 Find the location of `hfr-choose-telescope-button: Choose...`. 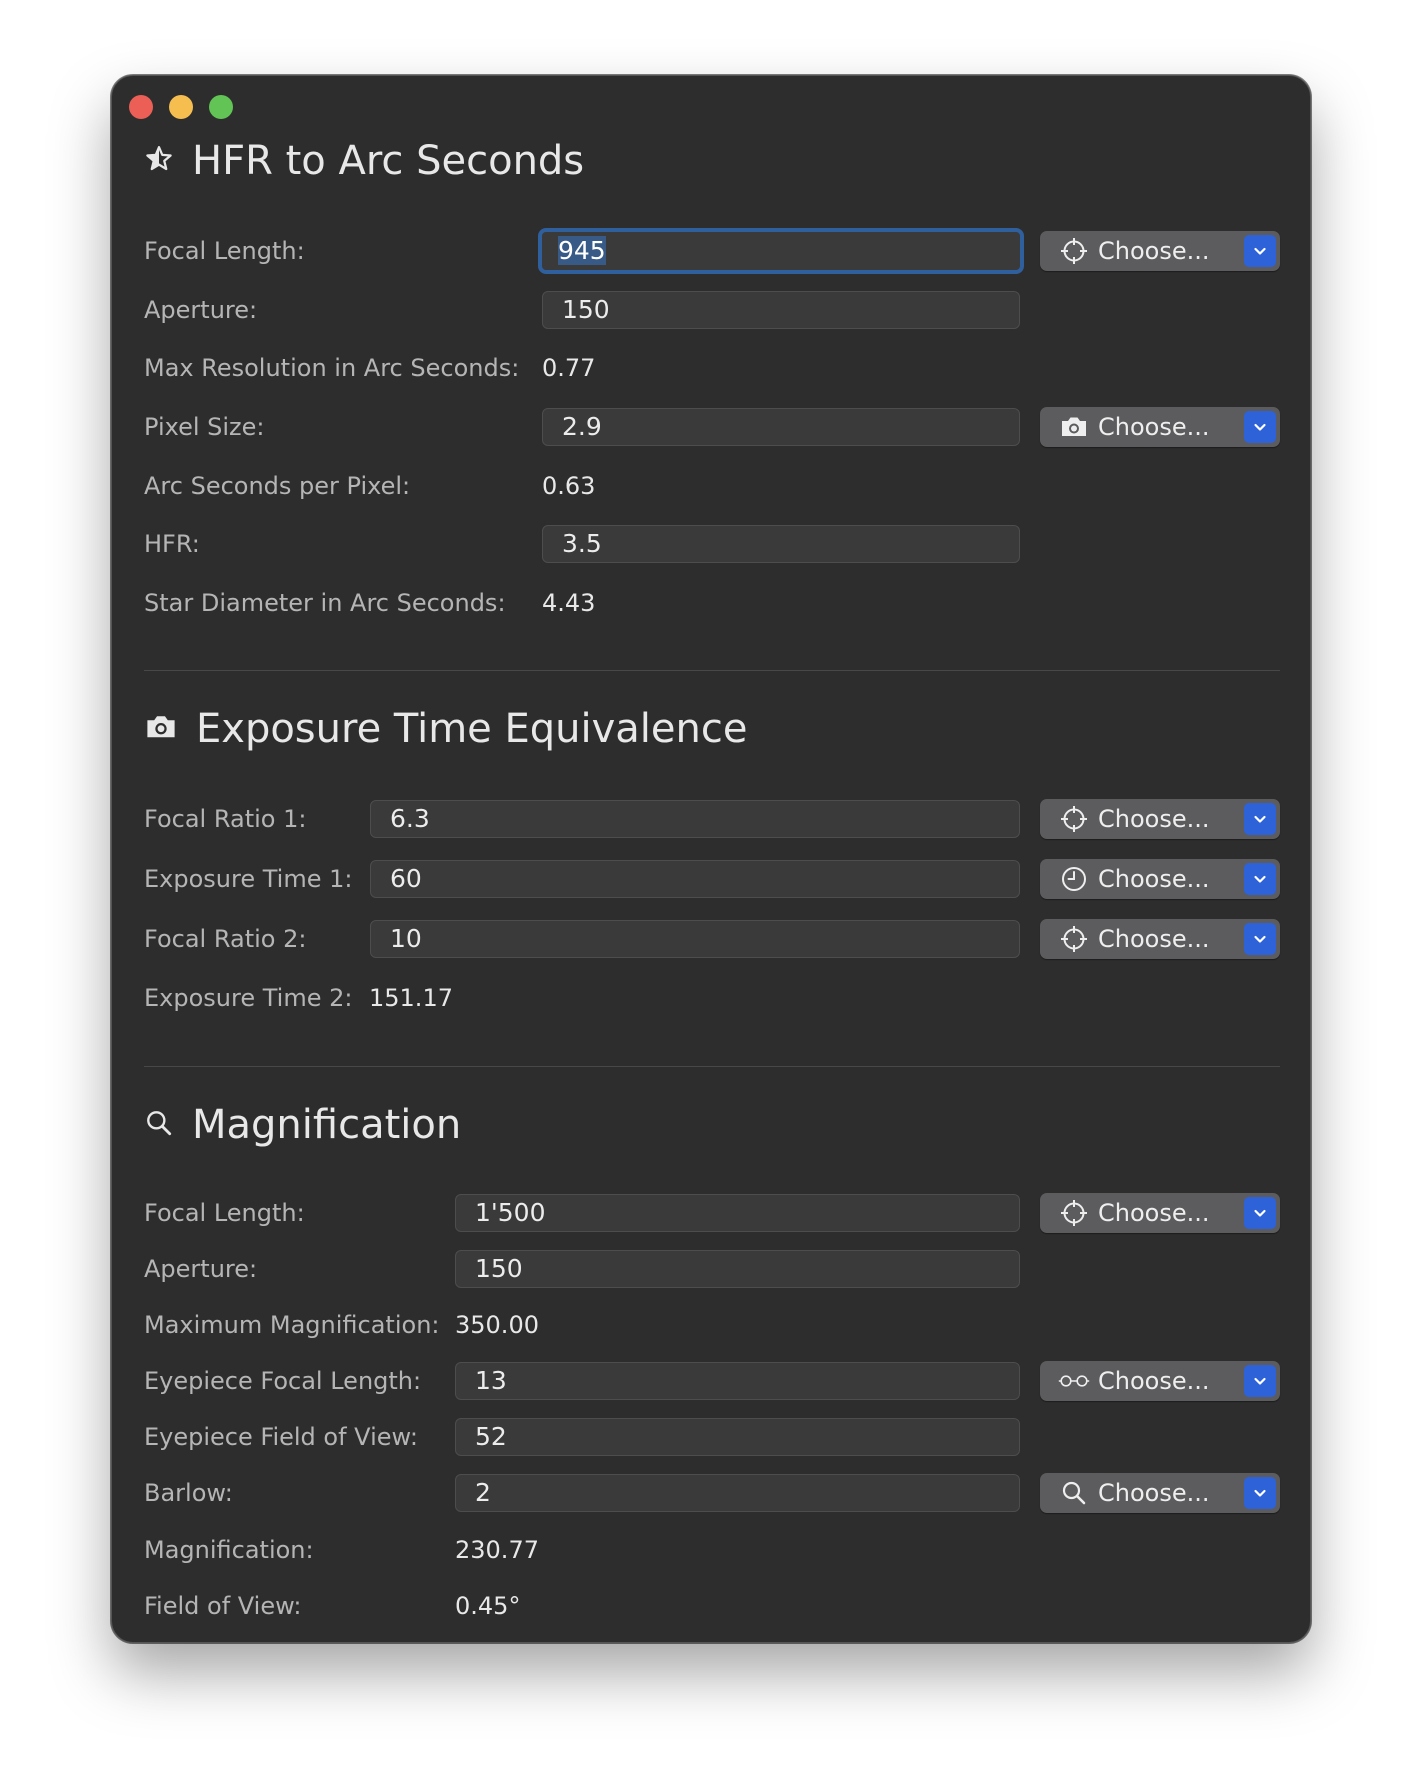

hfr-choose-telescope-button: Choose... is located at coordinates (1160, 251).